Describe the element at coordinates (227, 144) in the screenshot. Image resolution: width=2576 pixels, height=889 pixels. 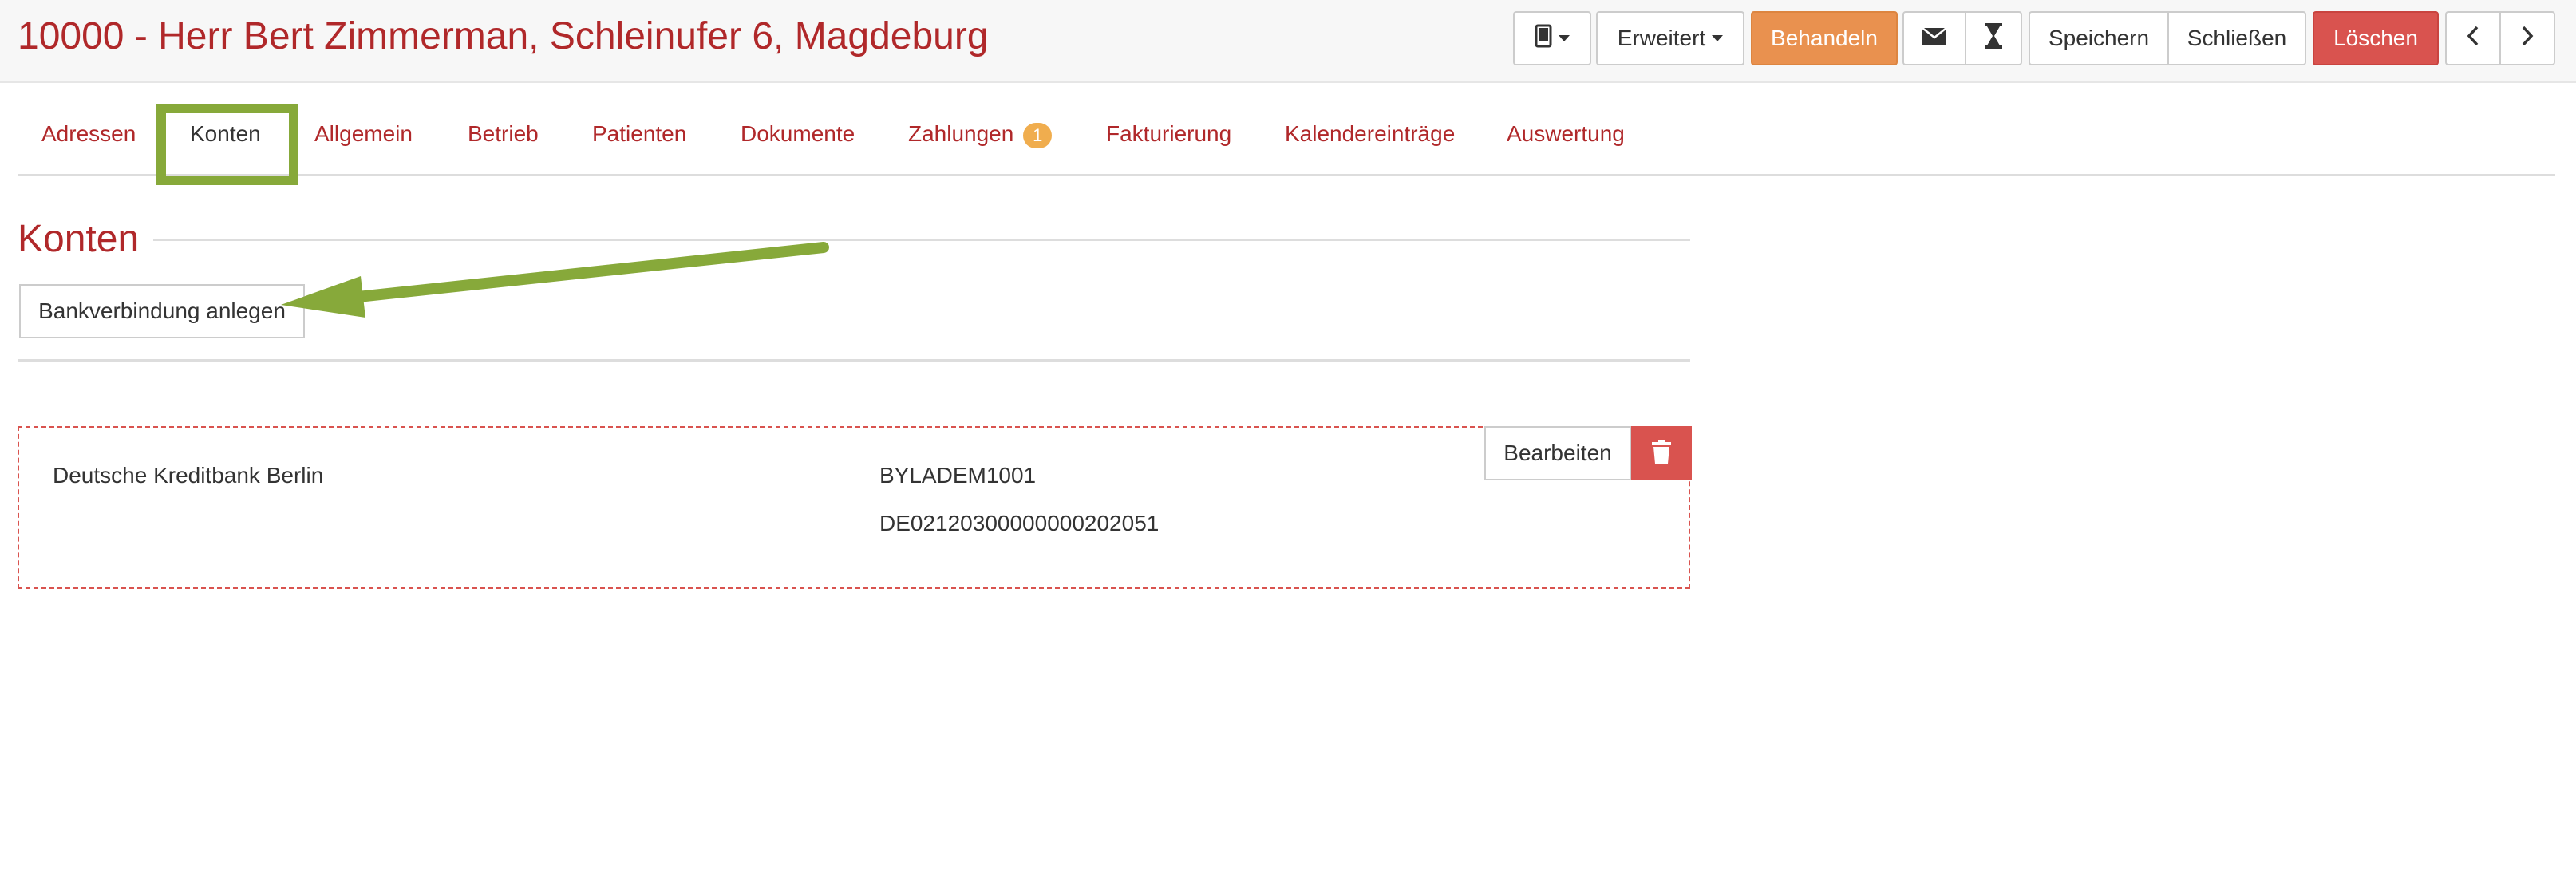
I see `annotation-highlight-box` at that location.